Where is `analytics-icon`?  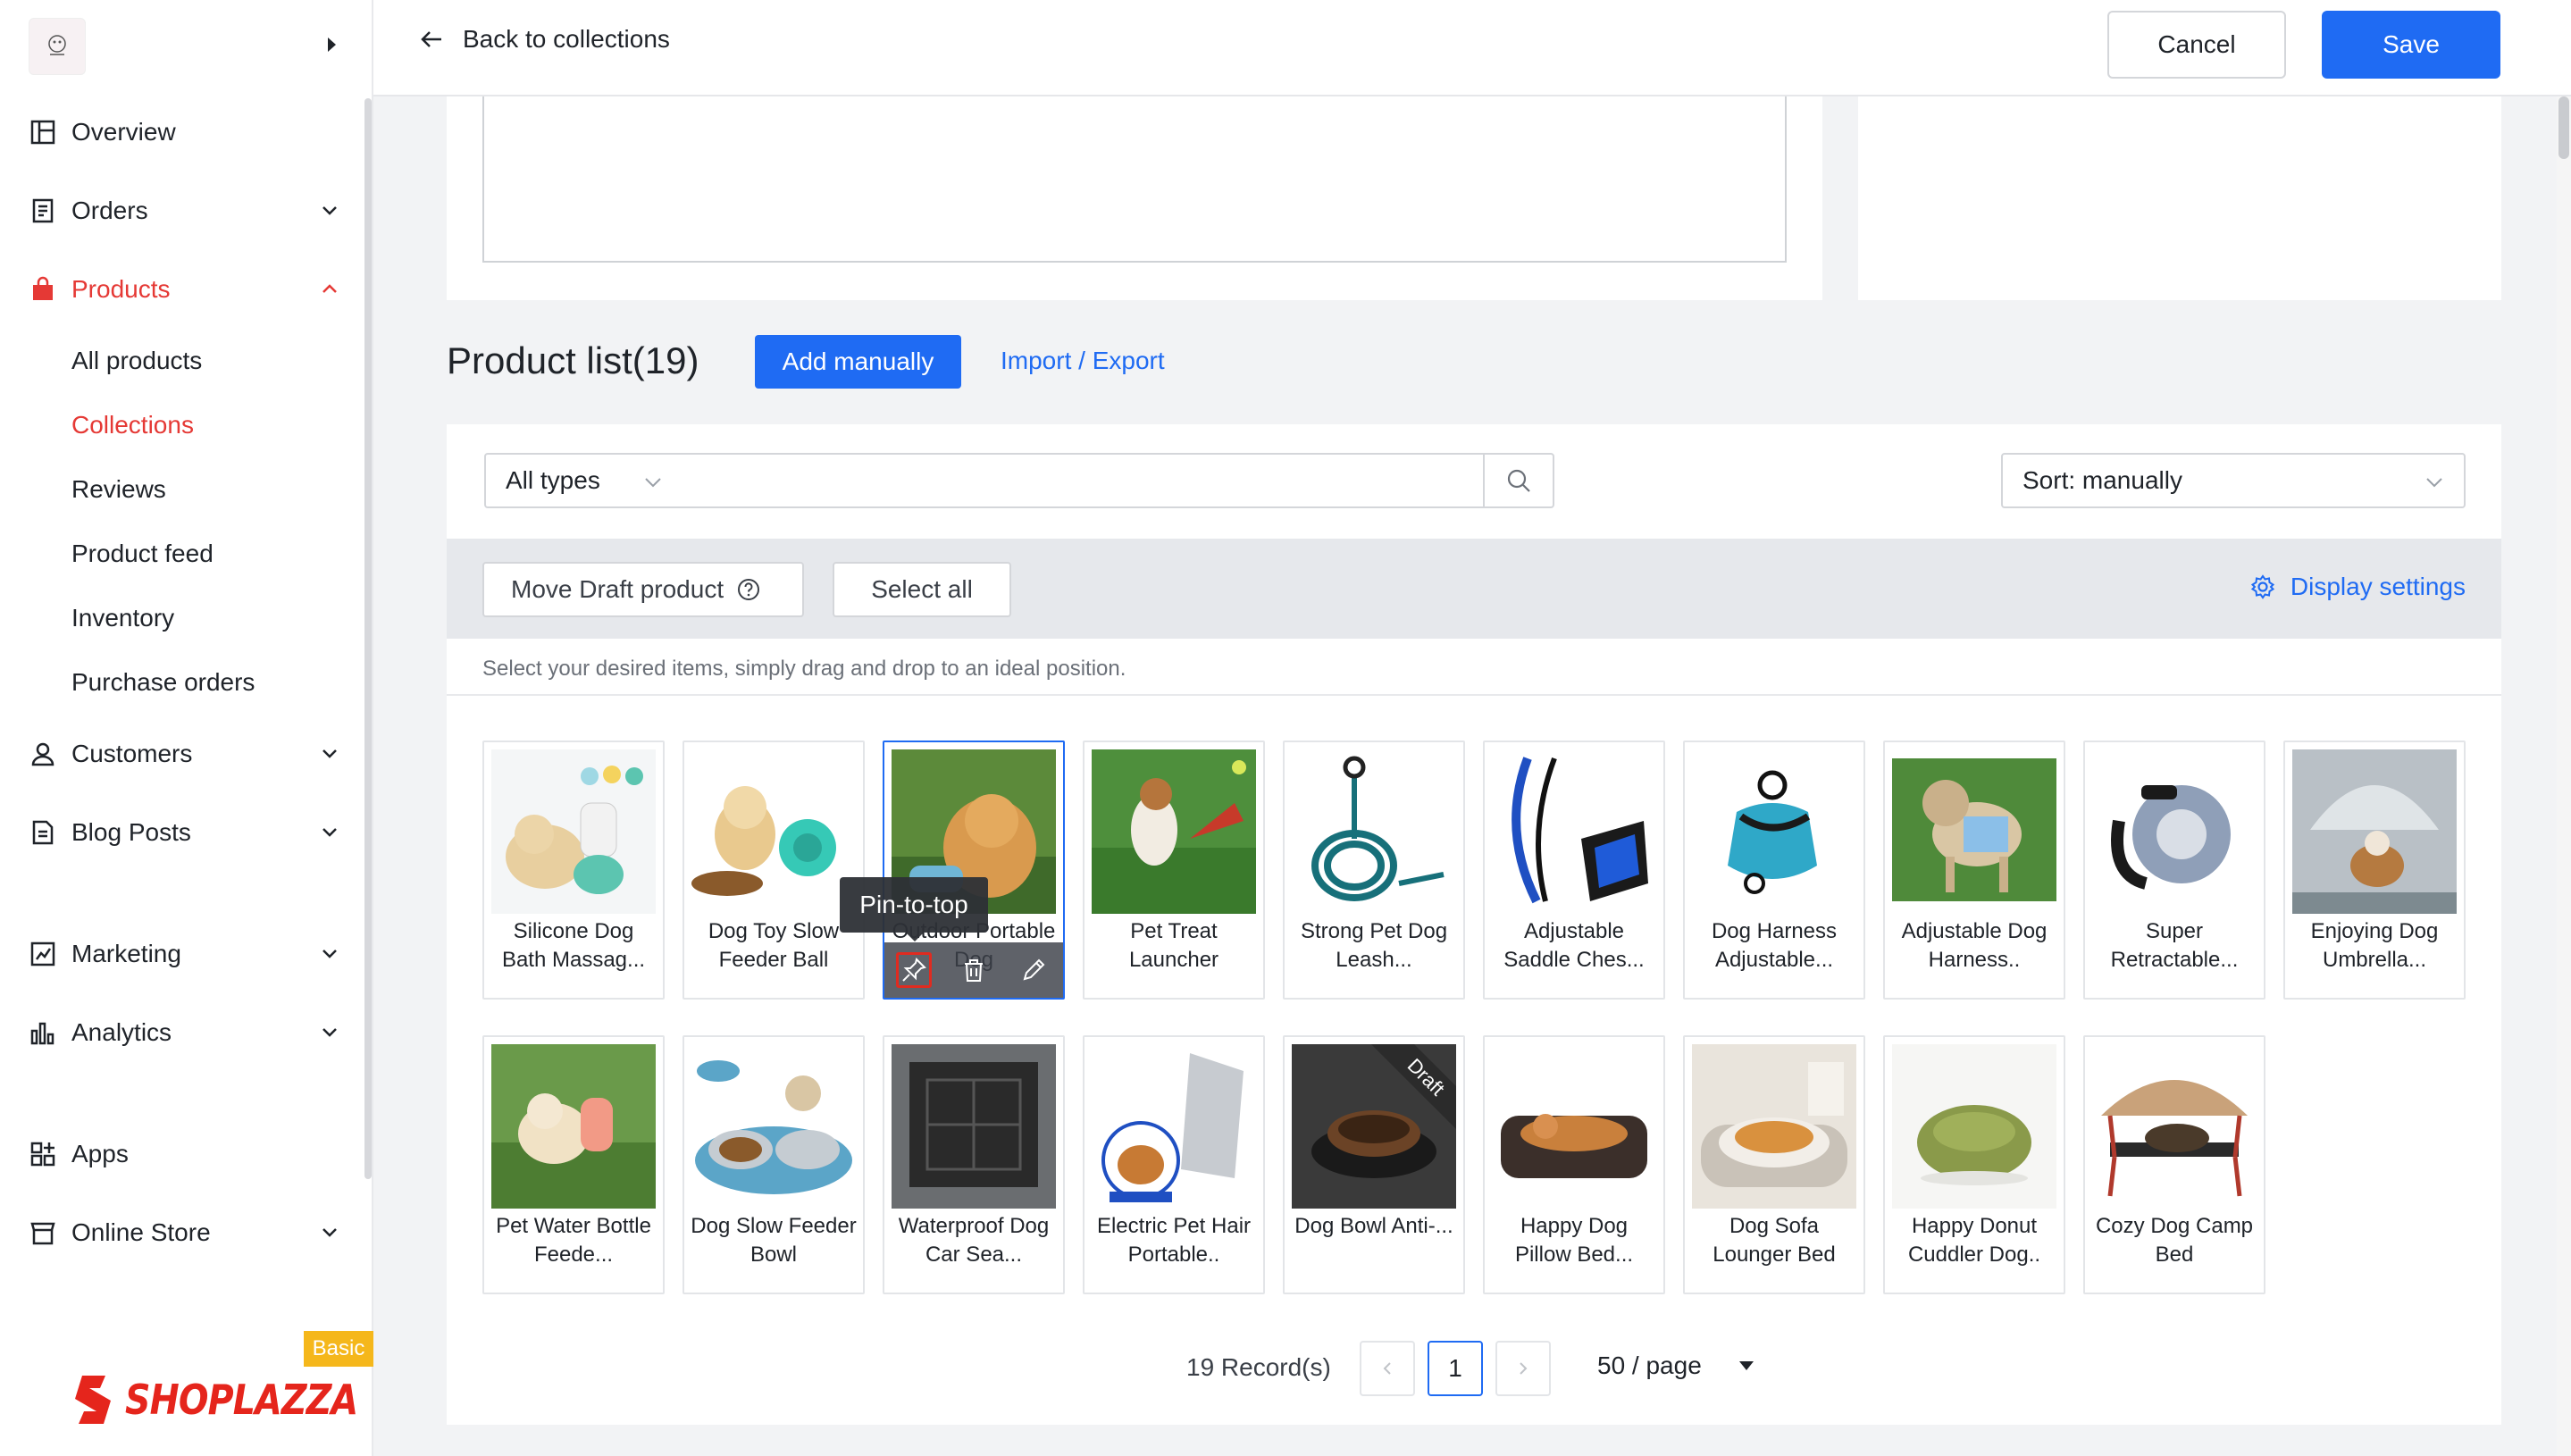
analytics-icon is located at coordinates (43, 1032).